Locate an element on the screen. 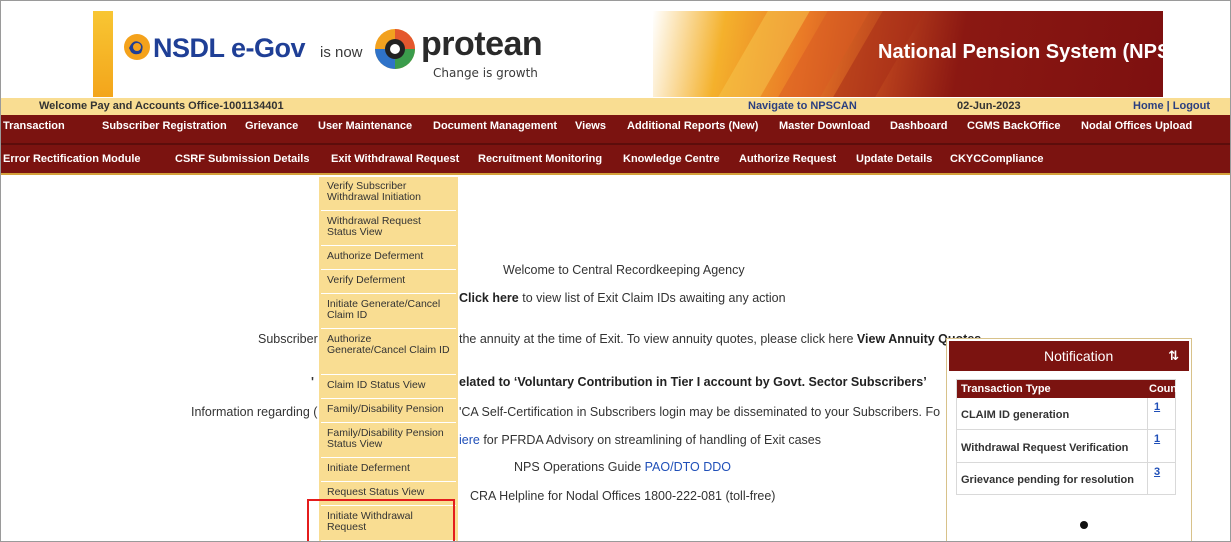 Image resolution: width=1231 pixels, height=542 pixels. ops-guide-line: NPS Operations Guide PAO/DTO DDO is located at coordinates (622, 467).